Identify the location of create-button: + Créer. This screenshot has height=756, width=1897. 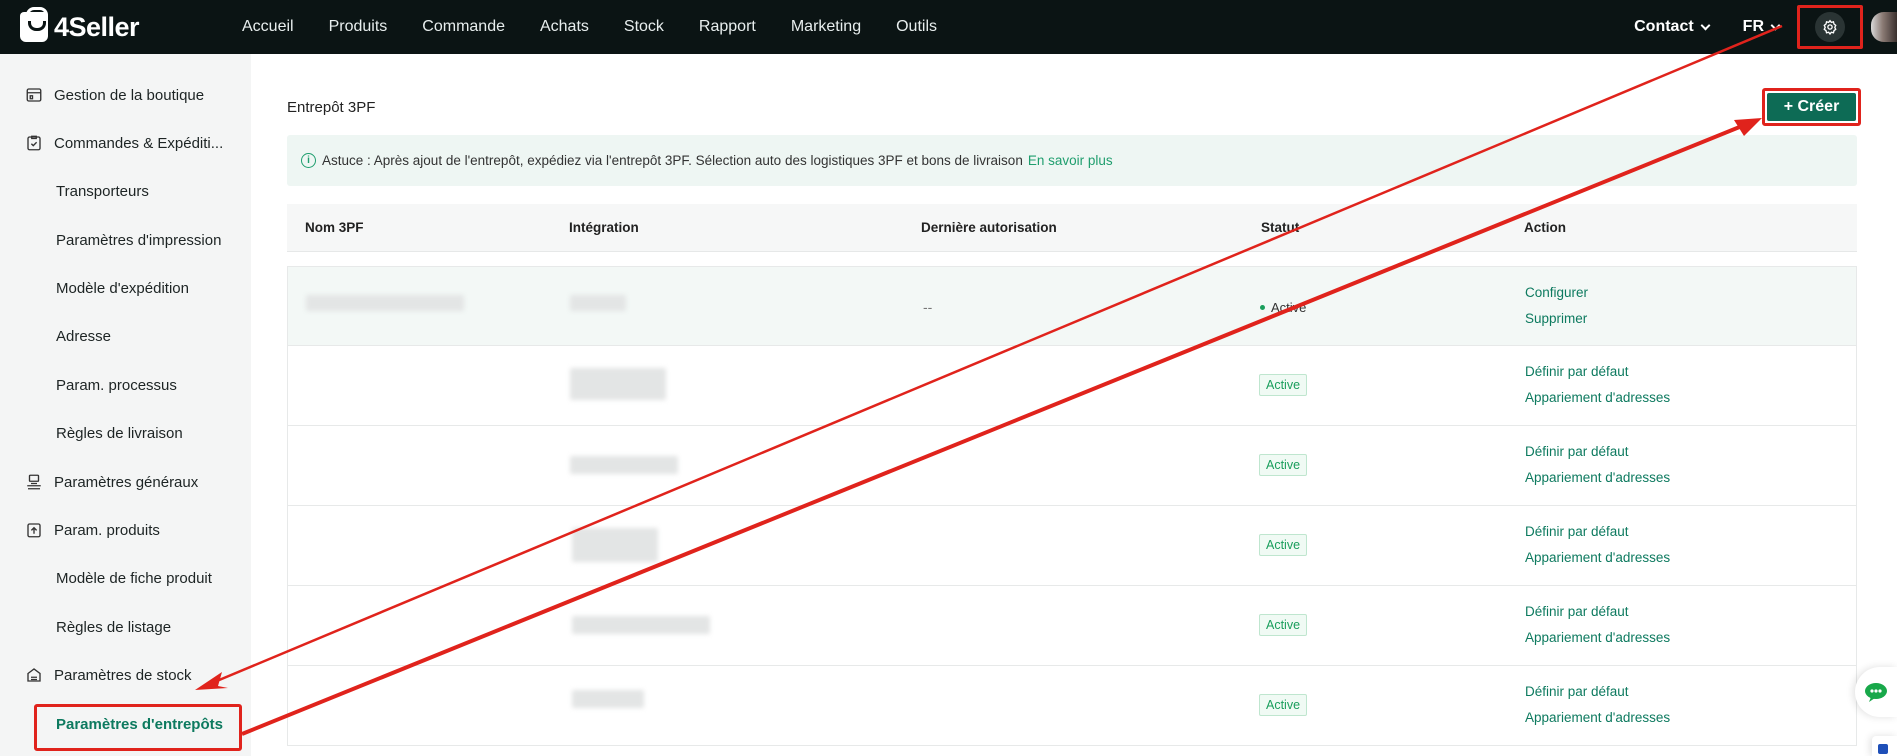
(1811, 107).